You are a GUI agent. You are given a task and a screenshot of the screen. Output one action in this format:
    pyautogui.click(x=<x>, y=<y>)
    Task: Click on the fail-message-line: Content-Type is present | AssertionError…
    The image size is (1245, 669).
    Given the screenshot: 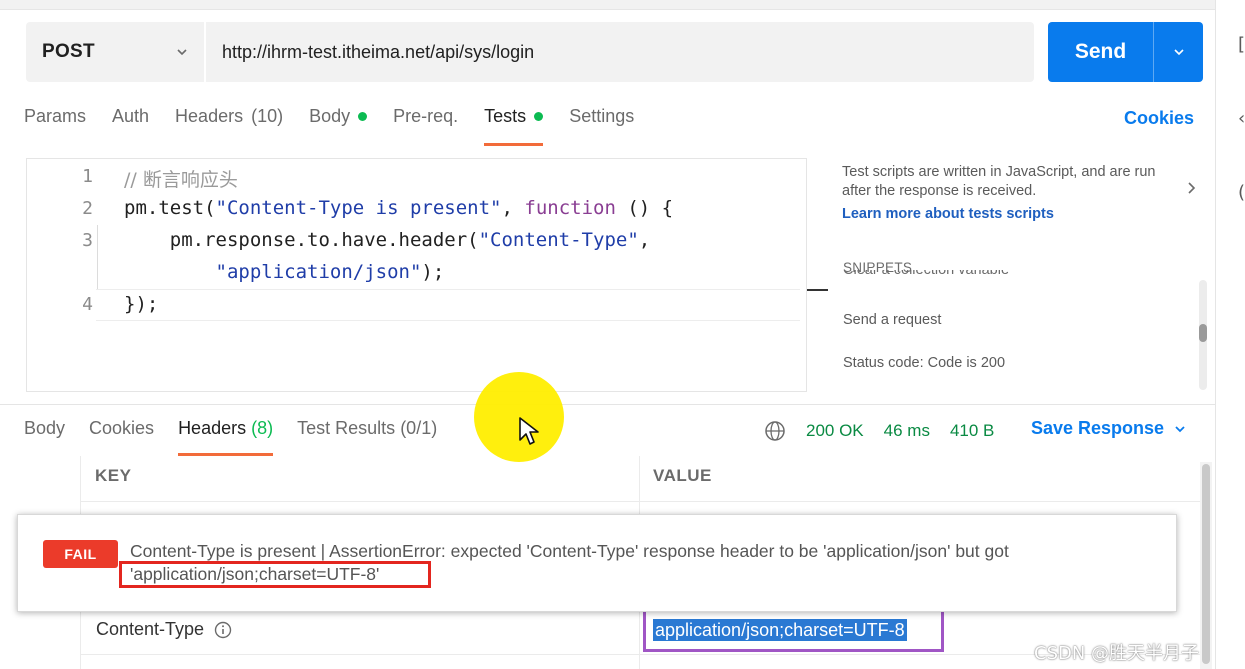 What is the action you would take?
    pyautogui.click(x=569, y=551)
    